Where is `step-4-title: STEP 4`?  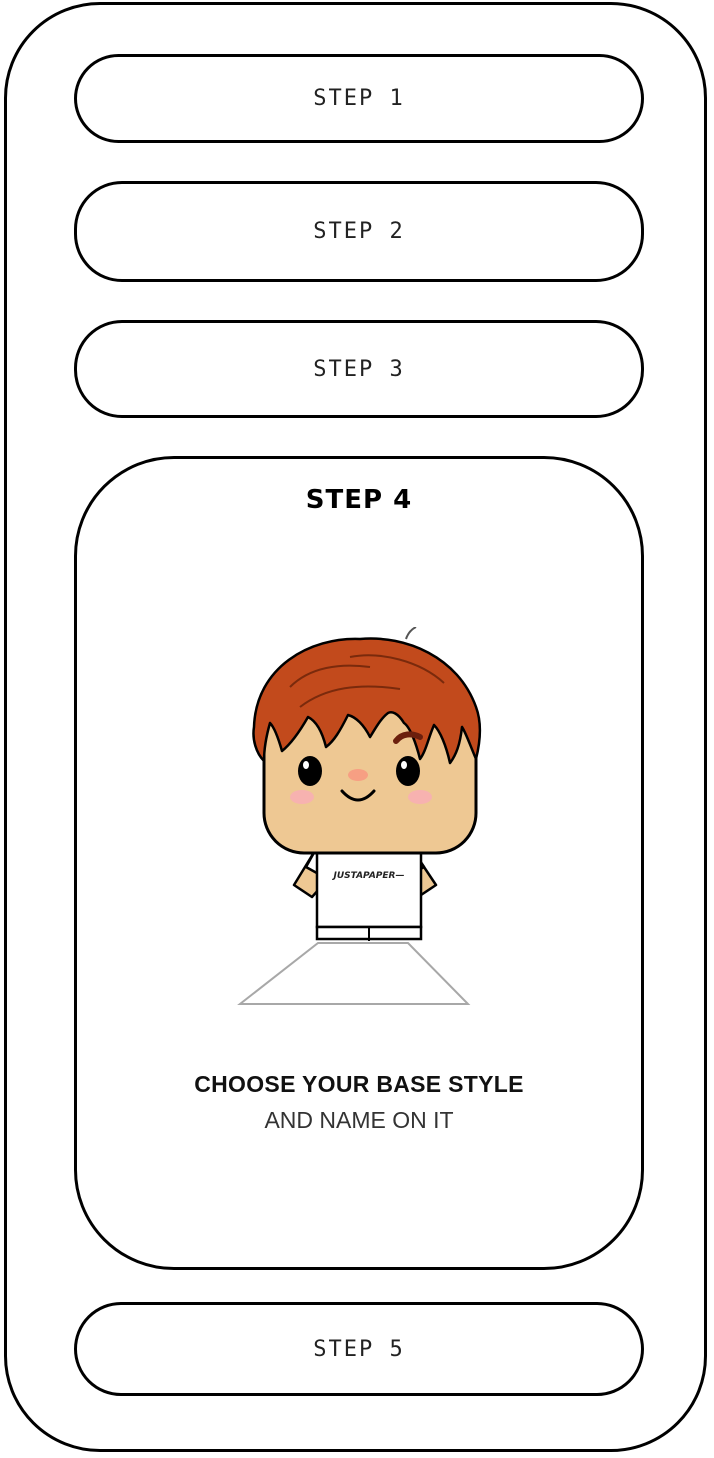
step-4-title: STEP 4 is located at coordinates (359, 500).